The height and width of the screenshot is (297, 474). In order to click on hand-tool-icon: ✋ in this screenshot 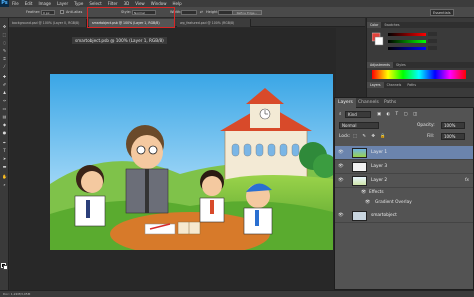, I will do `click(4, 176)`.